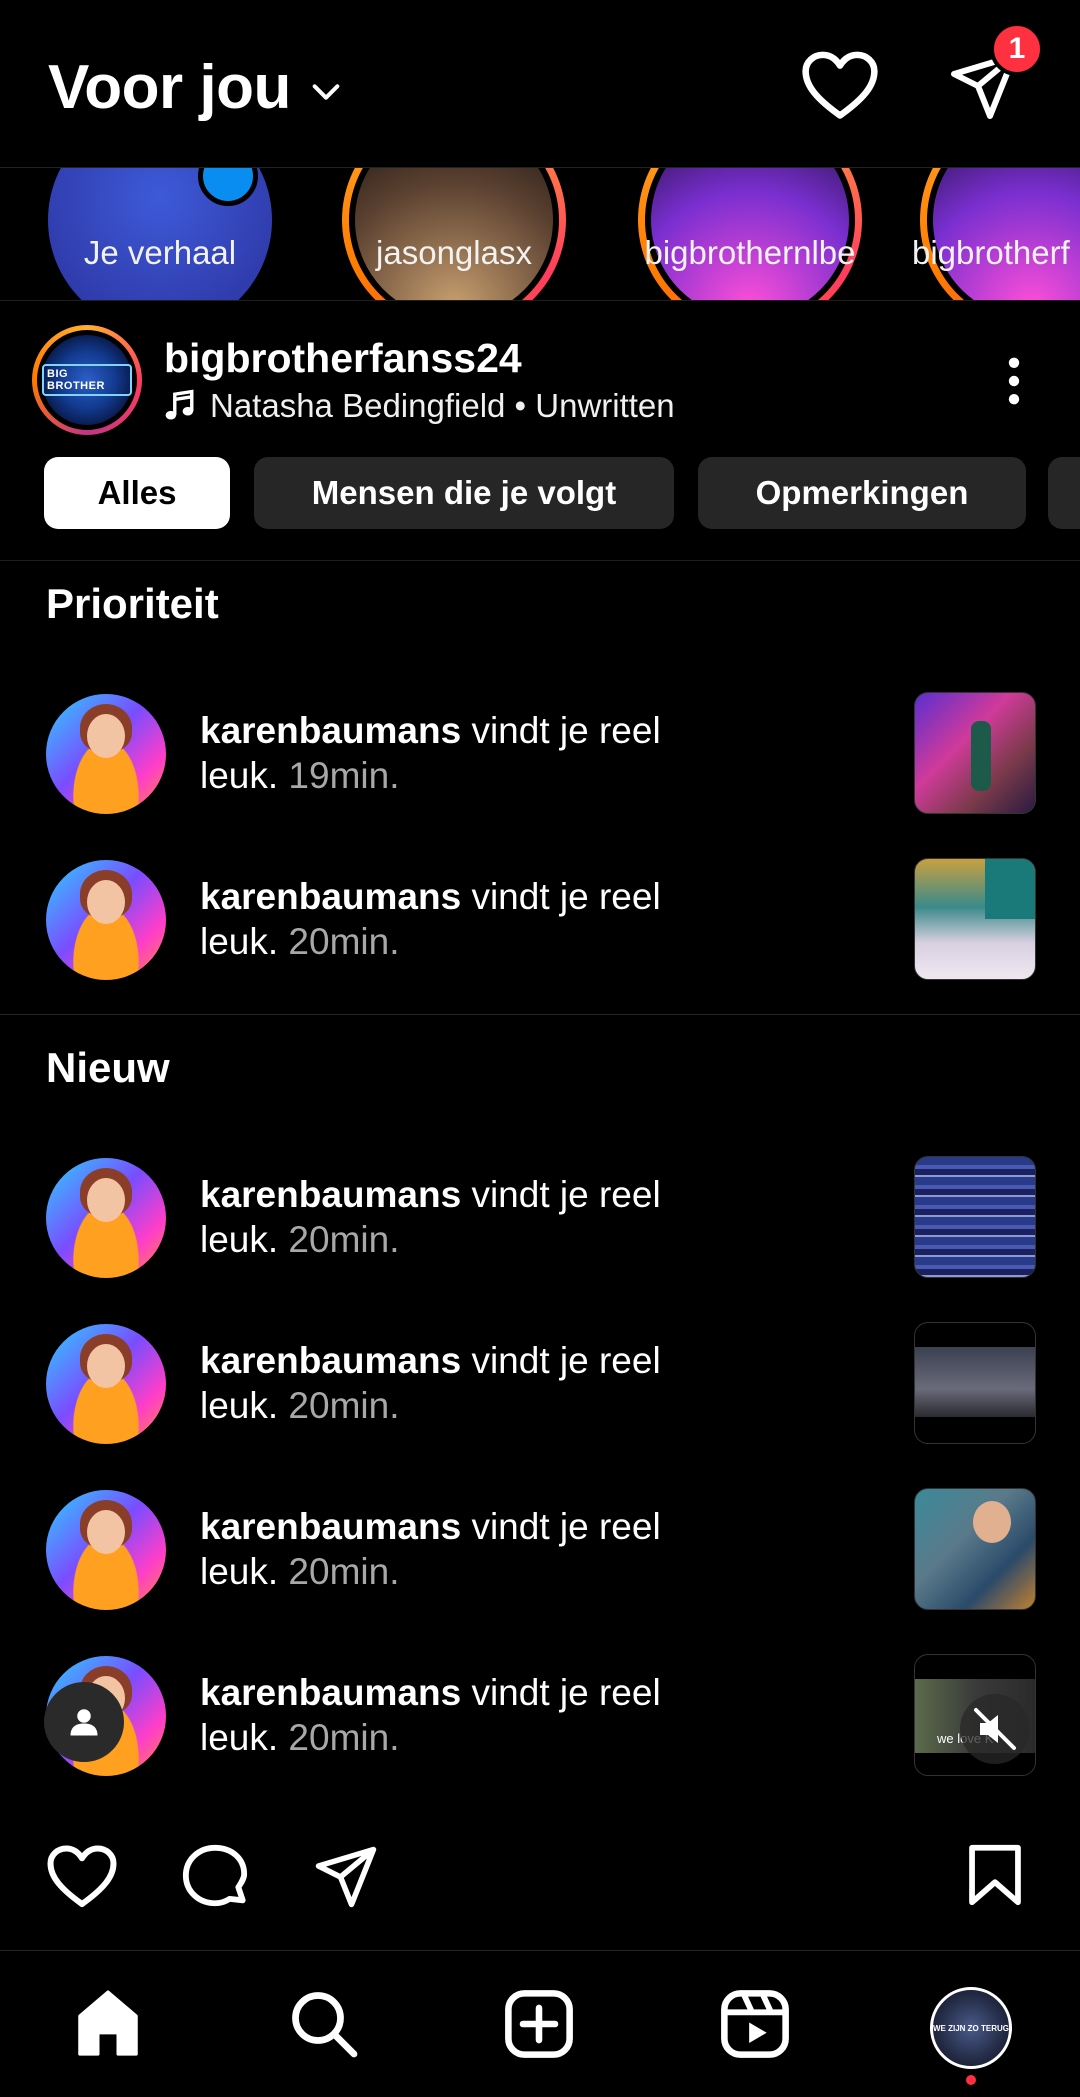 The width and height of the screenshot is (1080, 2097). What do you see at coordinates (326, 91) in the screenshot?
I see `chevron-down-icon` at bounding box center [326, 91].